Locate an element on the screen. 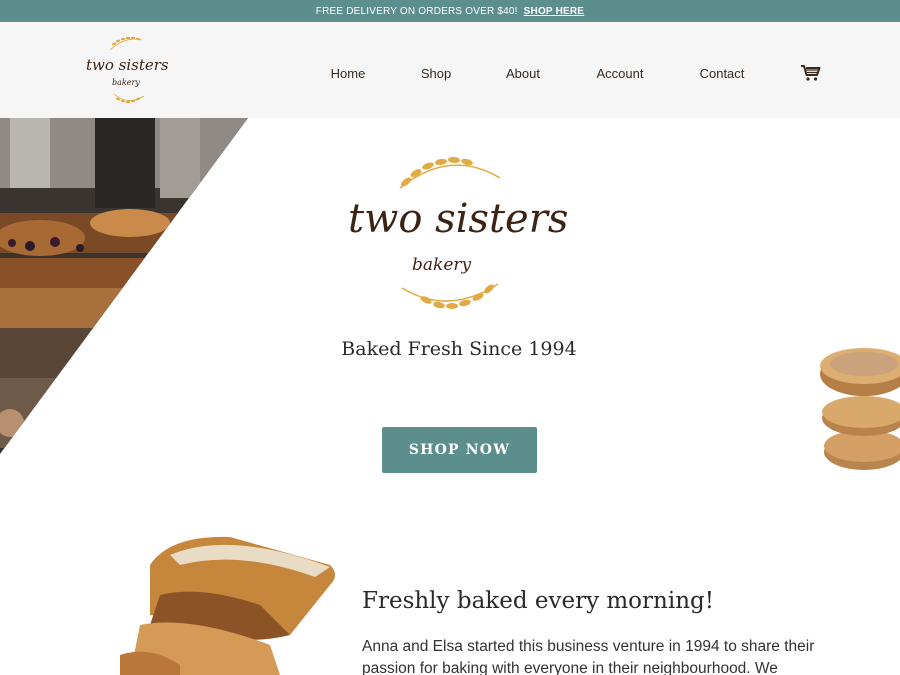 The image size is (900, 675). nav-shop: Shop is located at coordinates (436, 73).